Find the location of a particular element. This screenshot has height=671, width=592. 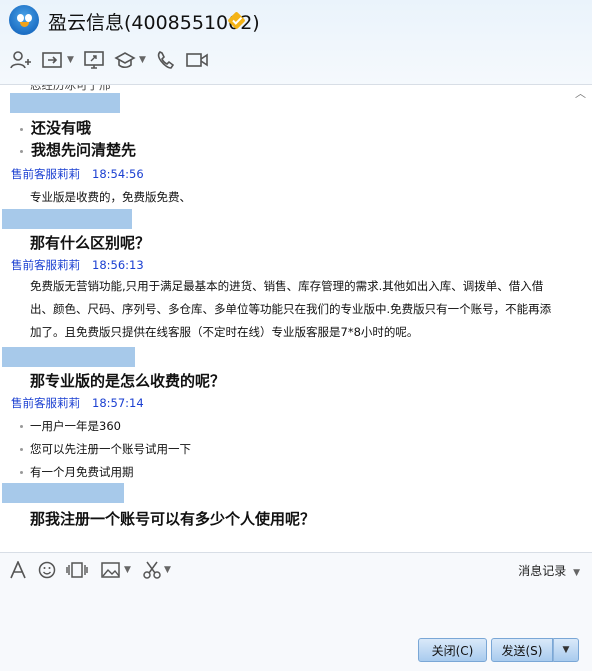

emoji-button is located at coordinates (47, 570).